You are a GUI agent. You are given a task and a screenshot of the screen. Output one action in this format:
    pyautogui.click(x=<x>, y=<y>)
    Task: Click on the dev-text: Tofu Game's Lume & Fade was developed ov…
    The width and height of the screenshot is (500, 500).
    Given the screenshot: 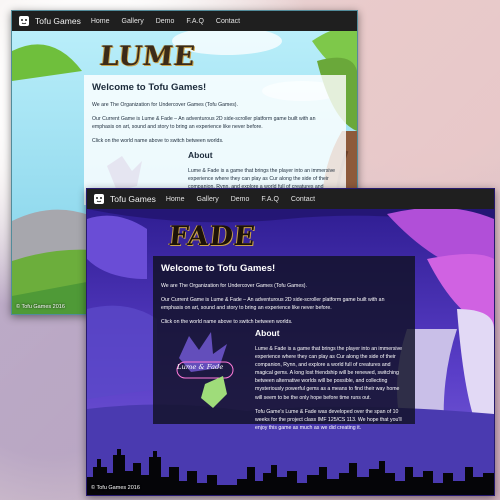 What is the action you would take?
    pyautogui.click(x=328, y=419)
    